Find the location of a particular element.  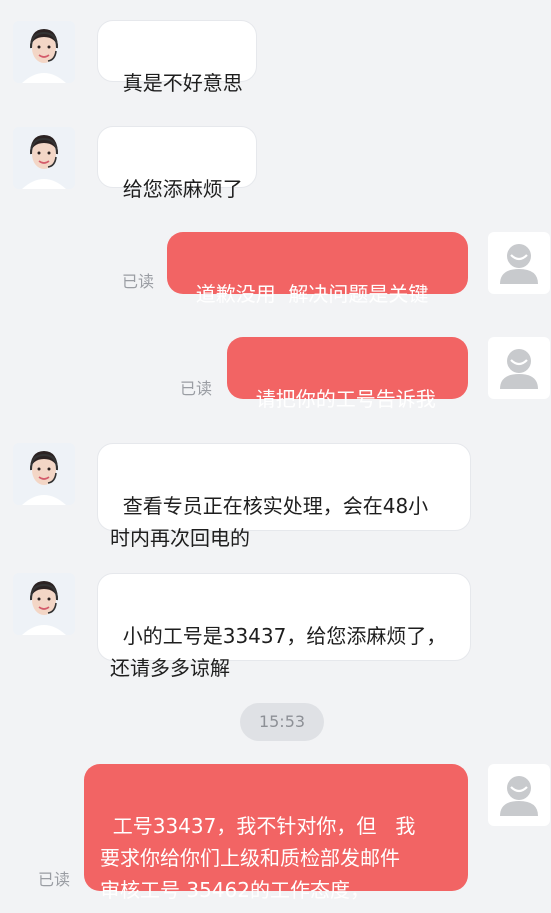

message-text: 真是不好意思 is located at coordinates (182, 83).